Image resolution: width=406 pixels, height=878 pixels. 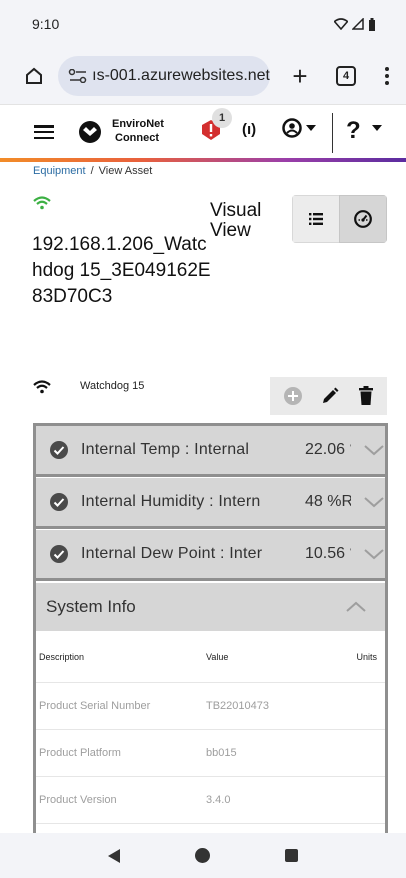 I want to click on home-icon, so click(x=34, y=75).